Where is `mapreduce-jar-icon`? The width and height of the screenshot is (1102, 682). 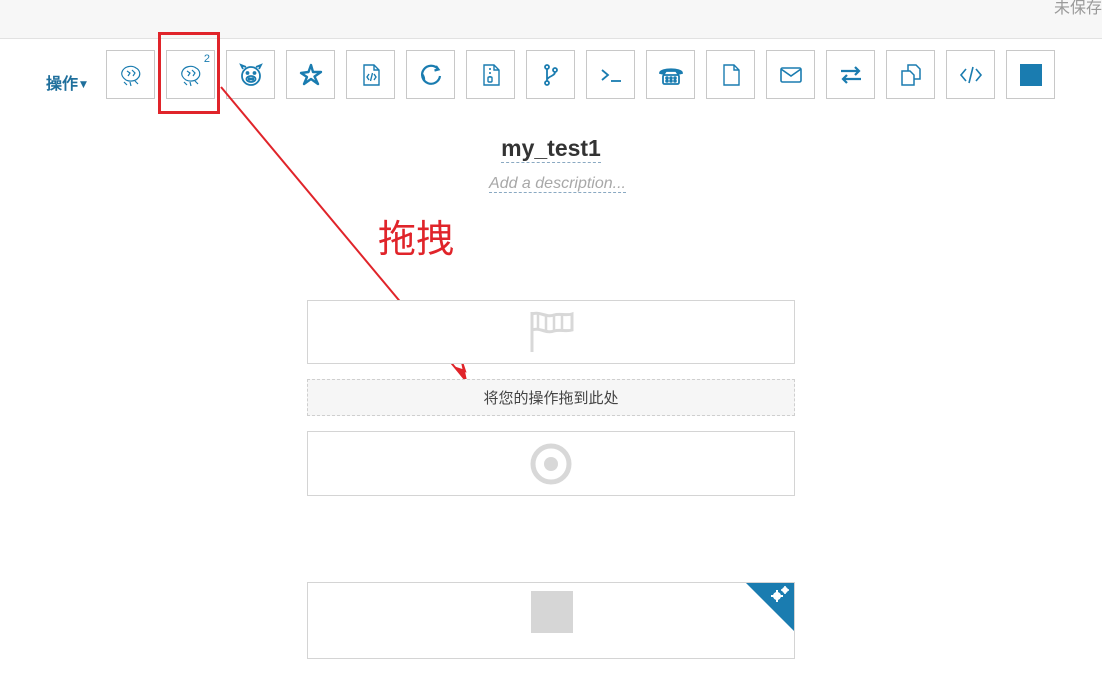
mapreduce-jar-icon is located at coordinates (491, 74).